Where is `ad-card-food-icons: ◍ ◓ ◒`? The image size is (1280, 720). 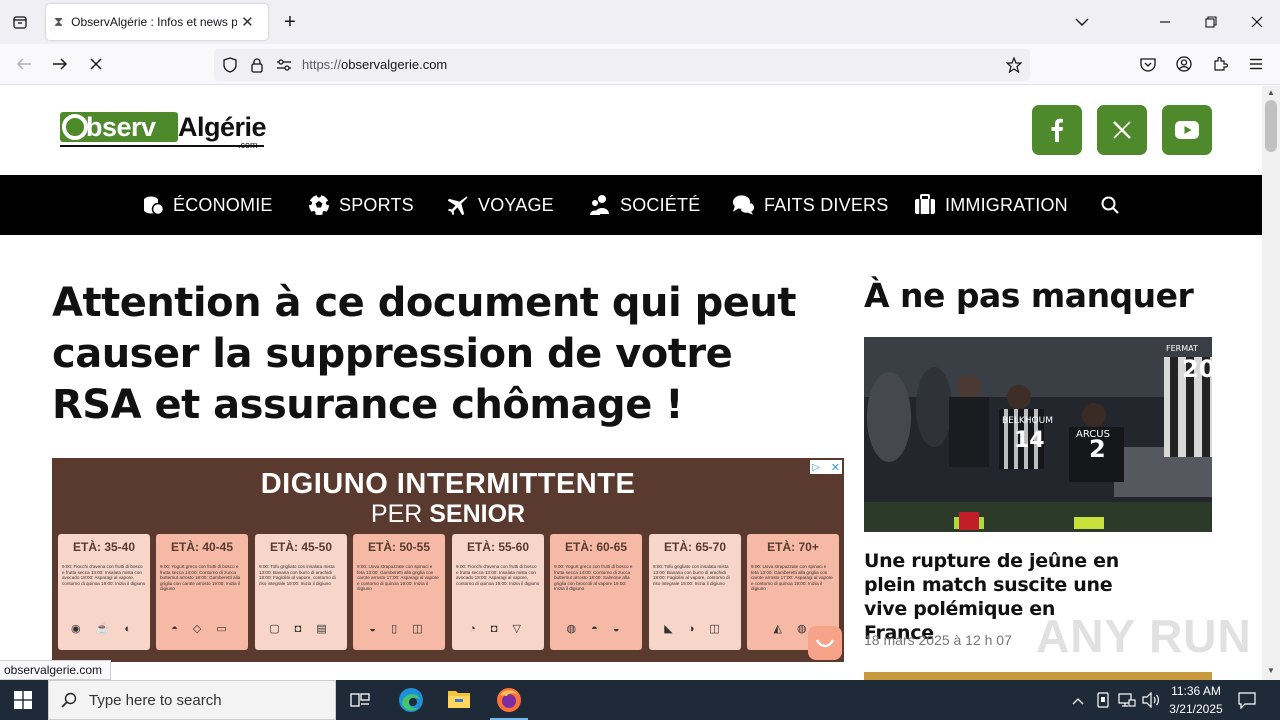
ad-card-food-icons: ◍ ◓ ◒ is located at coordinates (596, 629).